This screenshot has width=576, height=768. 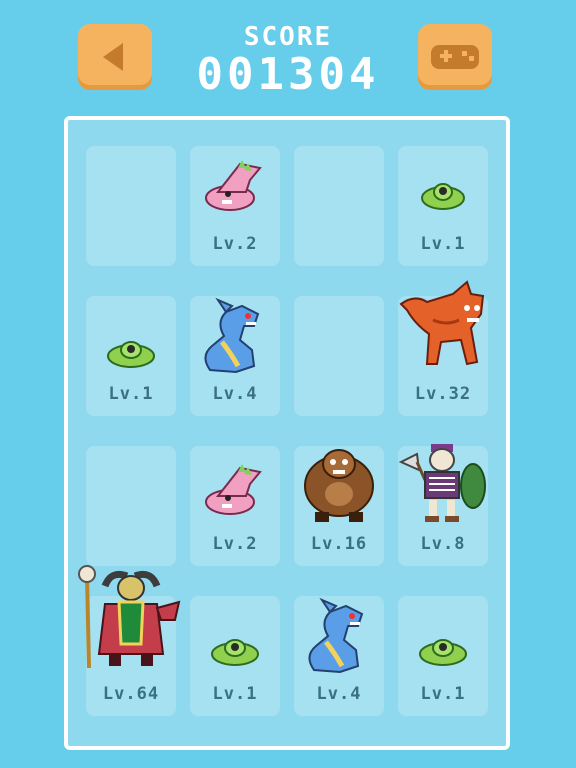 What do you see at coordinates (129, 617) in the screenshot?
I see `demon-shaman-icon` at bounding box center [129, 617].